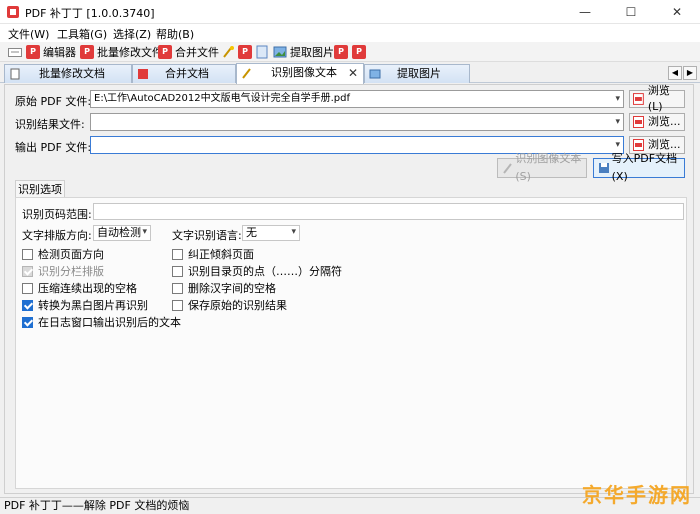 This screenshot has height=514, width=700. I want to click on monochrome-checkbox: 转换为黑白图片再识别, so click(85, 305).